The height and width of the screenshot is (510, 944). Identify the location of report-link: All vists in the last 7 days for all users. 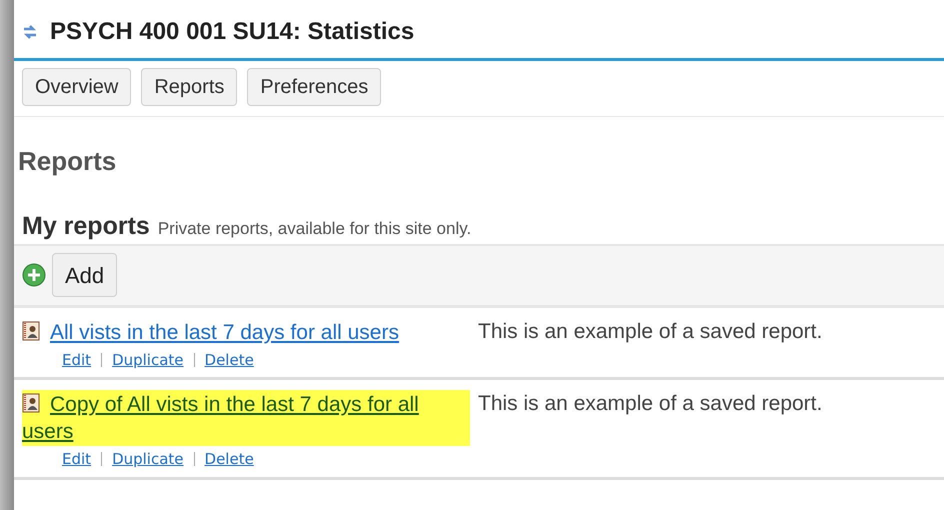
(246, 332).